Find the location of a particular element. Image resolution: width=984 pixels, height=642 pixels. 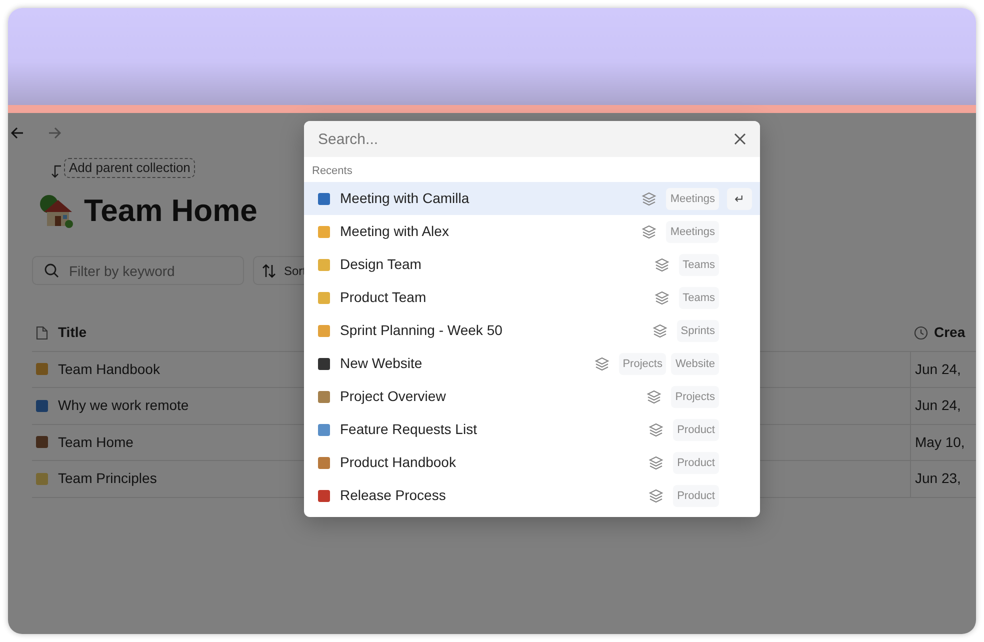

result-item: Project Overview Projects is located at coordinates (532, 396).